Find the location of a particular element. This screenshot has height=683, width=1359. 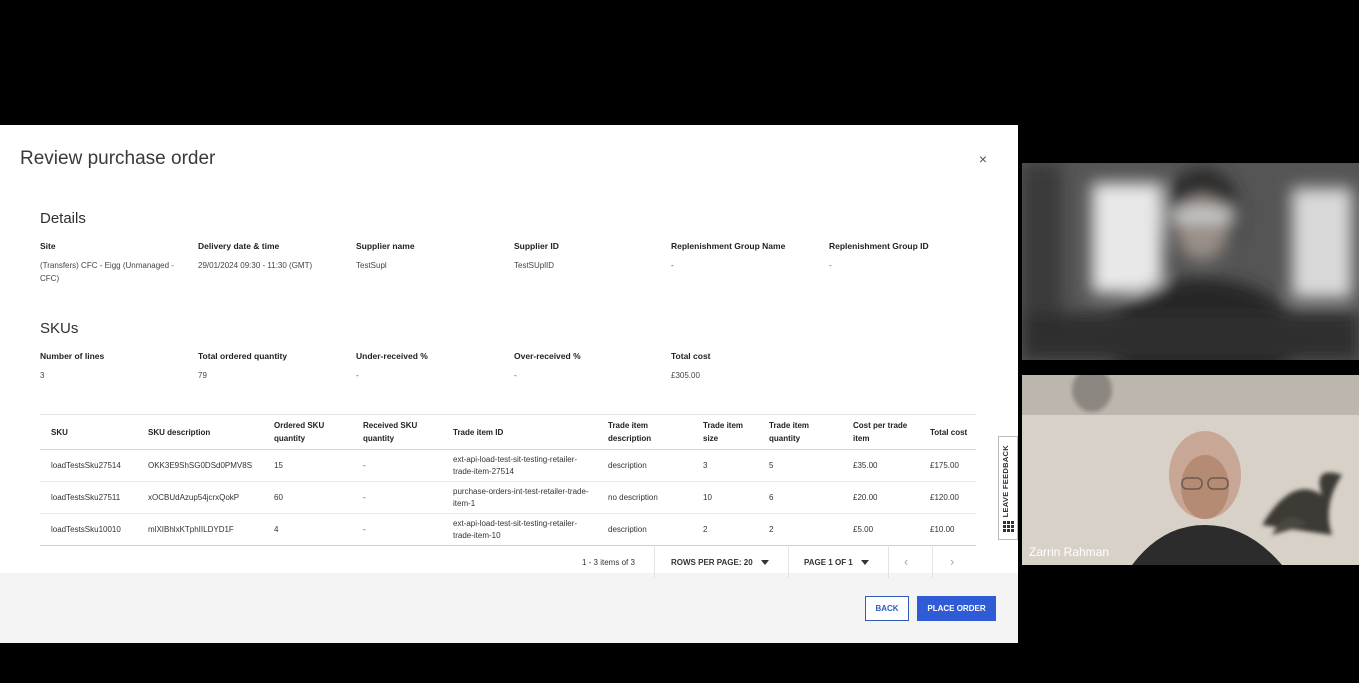

total-cost-cell: £120.00 is located at coordinates (947, 497).